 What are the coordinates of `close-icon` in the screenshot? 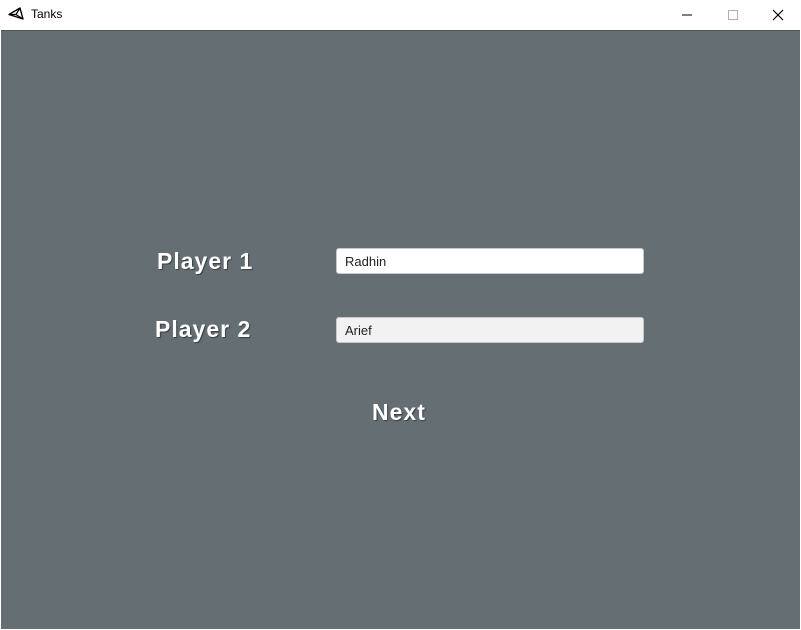 It's located at (778, 15).